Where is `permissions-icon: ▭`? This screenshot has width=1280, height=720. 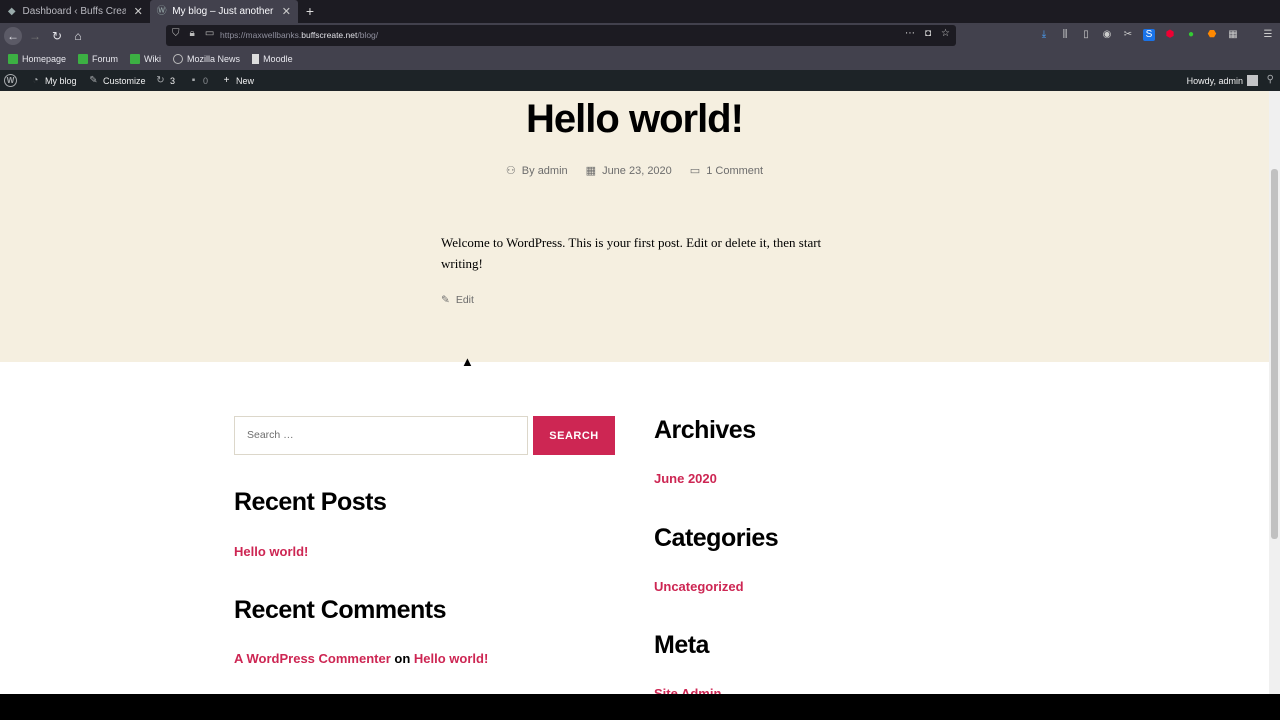
permissions-icon: ▭ is located at coordinates (209, 33).